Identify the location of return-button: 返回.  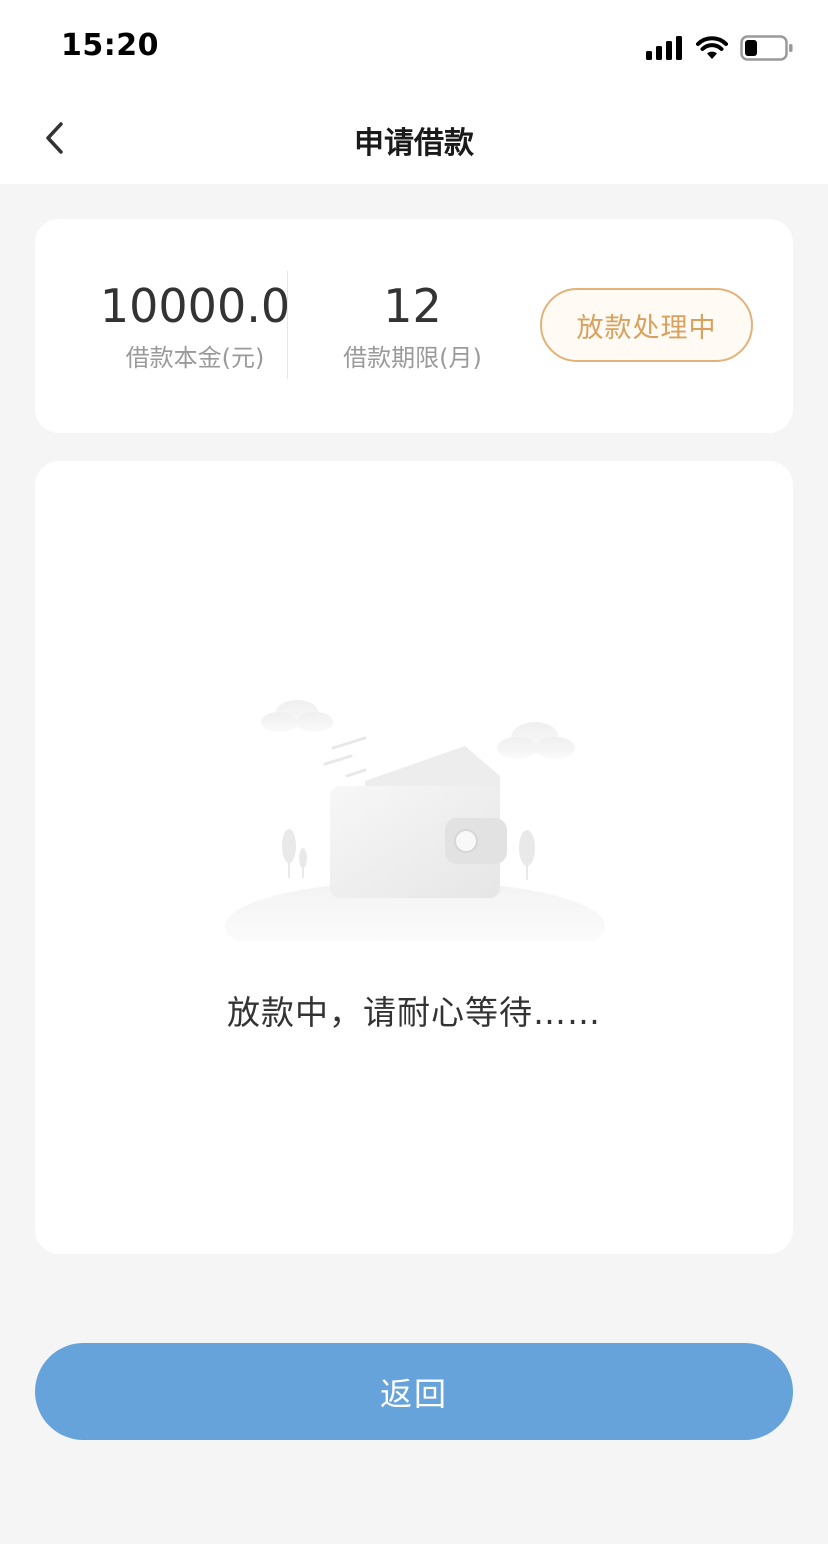
(414, 1391).